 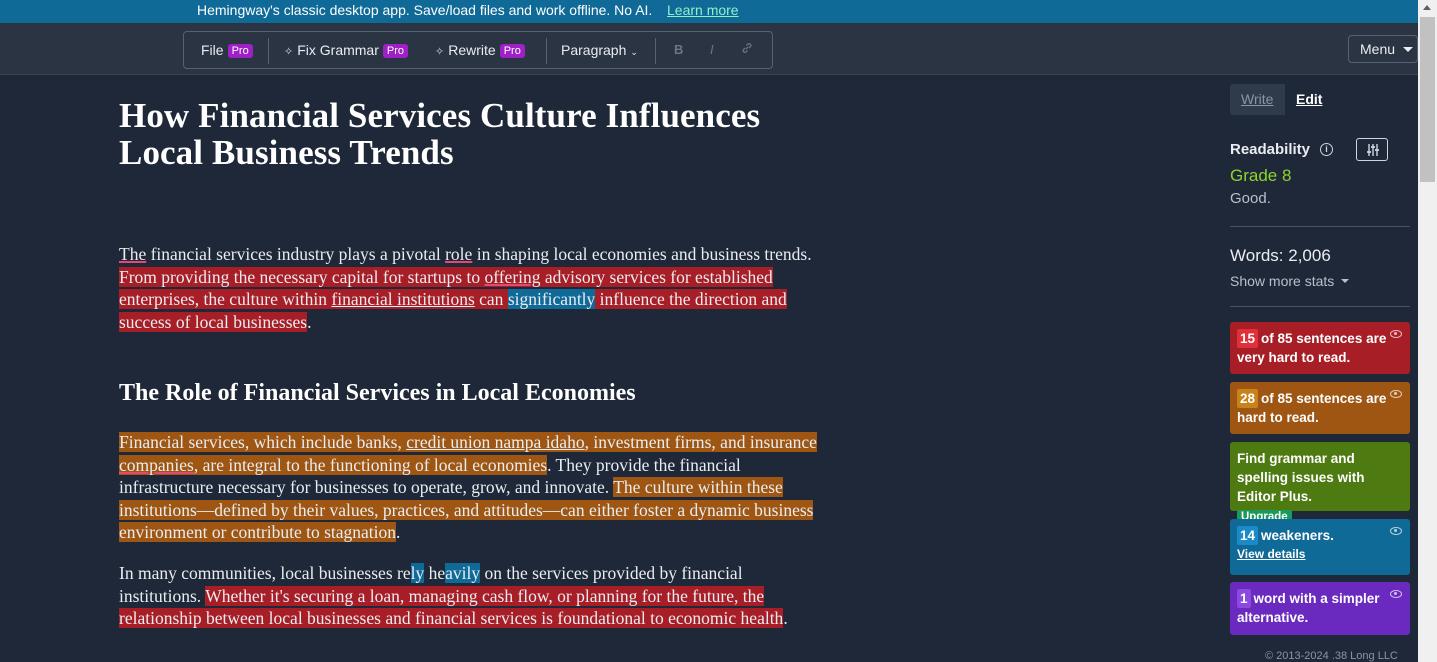 What do you see at coordinates (1248, 338) in the screenshot?
I see `very-hard-count: 15` at bounding box center [1248, 338].